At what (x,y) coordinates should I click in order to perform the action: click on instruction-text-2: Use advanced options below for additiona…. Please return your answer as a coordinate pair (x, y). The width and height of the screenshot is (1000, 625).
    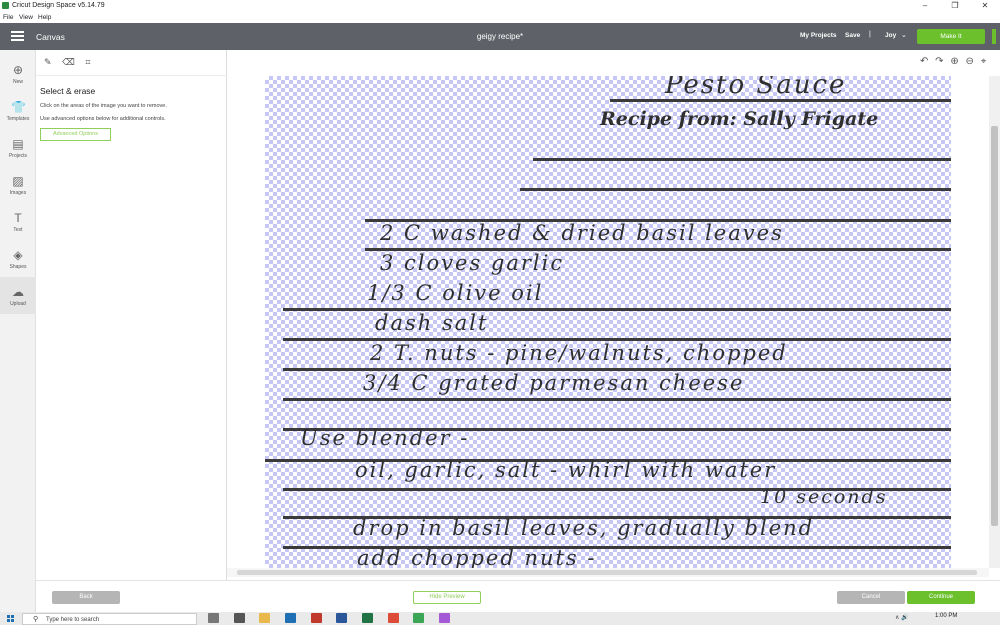
    Looking at the image, I should click on (103, 119).